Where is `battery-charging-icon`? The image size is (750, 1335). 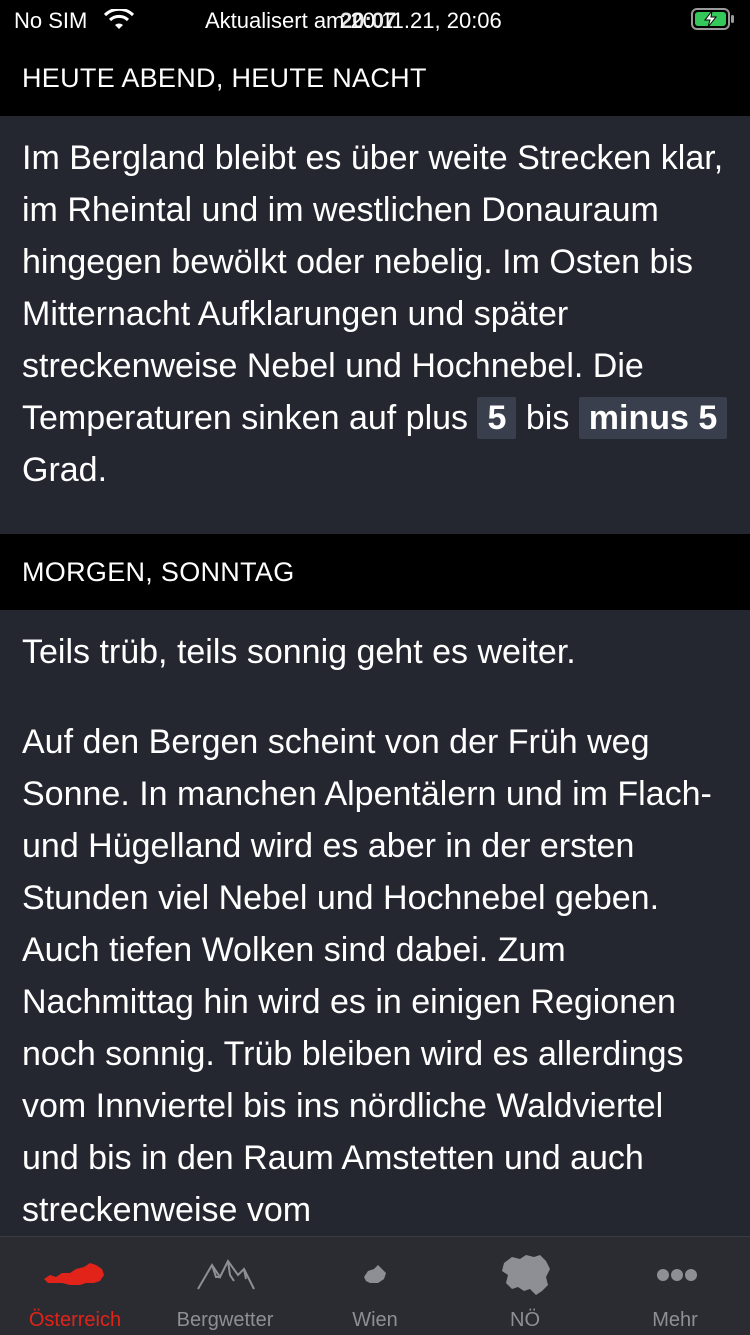
battery-charging-icon is located at coordinates (712, 19).